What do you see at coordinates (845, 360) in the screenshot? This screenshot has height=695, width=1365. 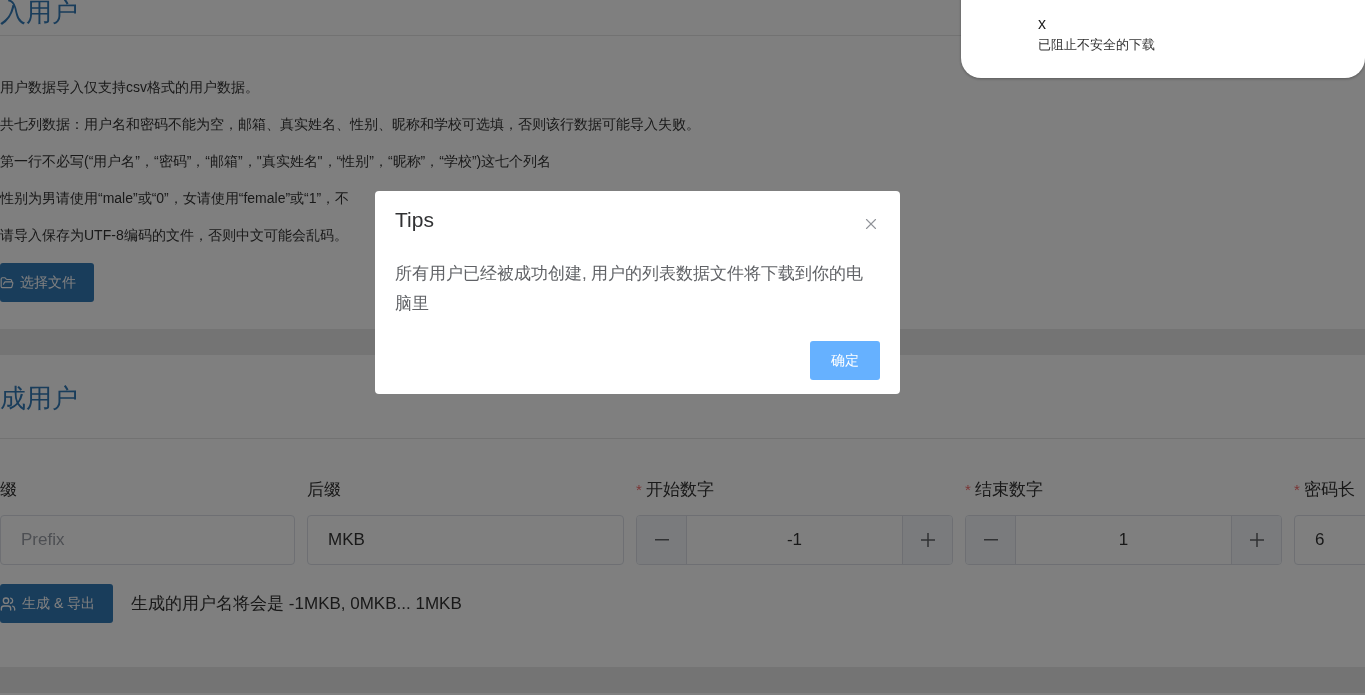 I see `confirm-button: 确定` at bounding box center [845, 360].